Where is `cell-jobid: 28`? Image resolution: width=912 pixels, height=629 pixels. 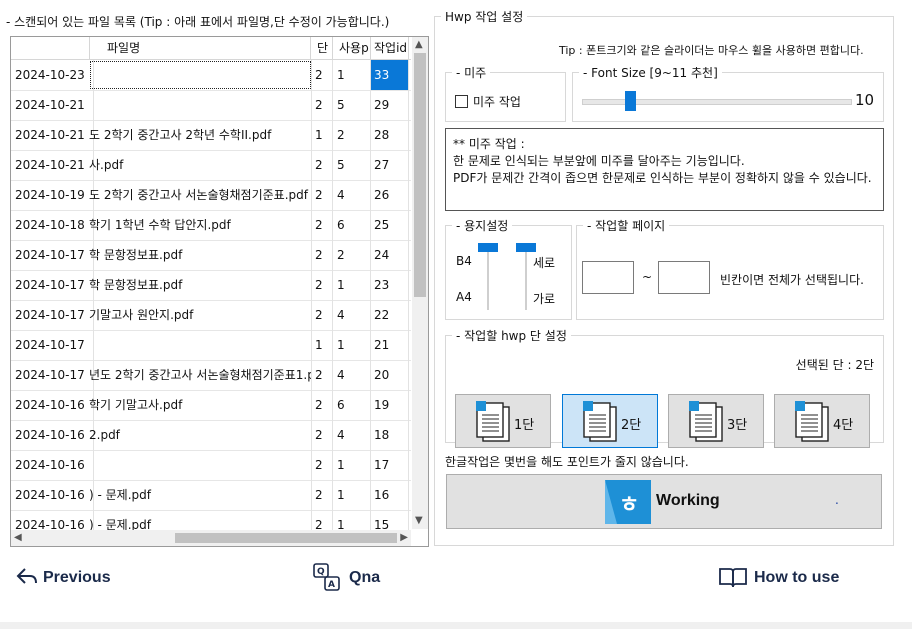
cell-jobid: 28 is located at coordinates (390, 135).